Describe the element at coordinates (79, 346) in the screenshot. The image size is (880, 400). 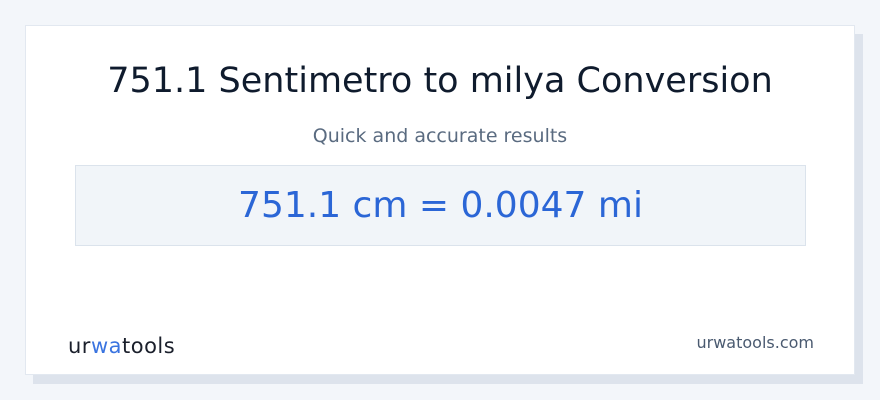
I see `logo-prefix: ur` at that location.